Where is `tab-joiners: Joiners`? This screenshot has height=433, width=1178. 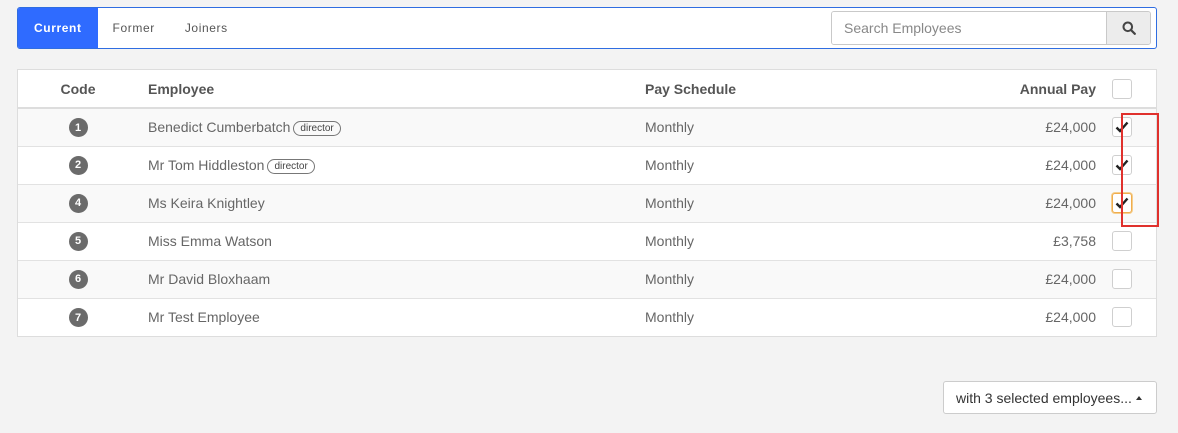 tab-joiners: Joiners is located at coordinates (206, 28).